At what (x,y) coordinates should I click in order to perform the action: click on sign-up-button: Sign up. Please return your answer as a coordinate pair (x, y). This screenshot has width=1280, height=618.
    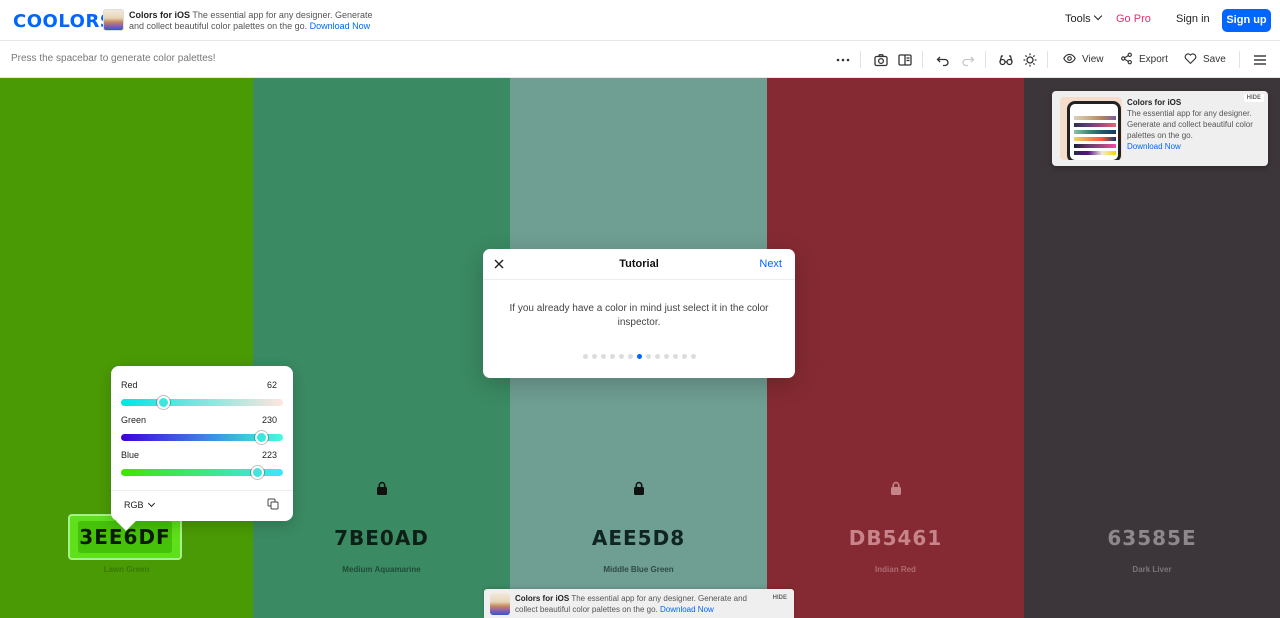
    Looking at the image, I should click on (1246, 20).